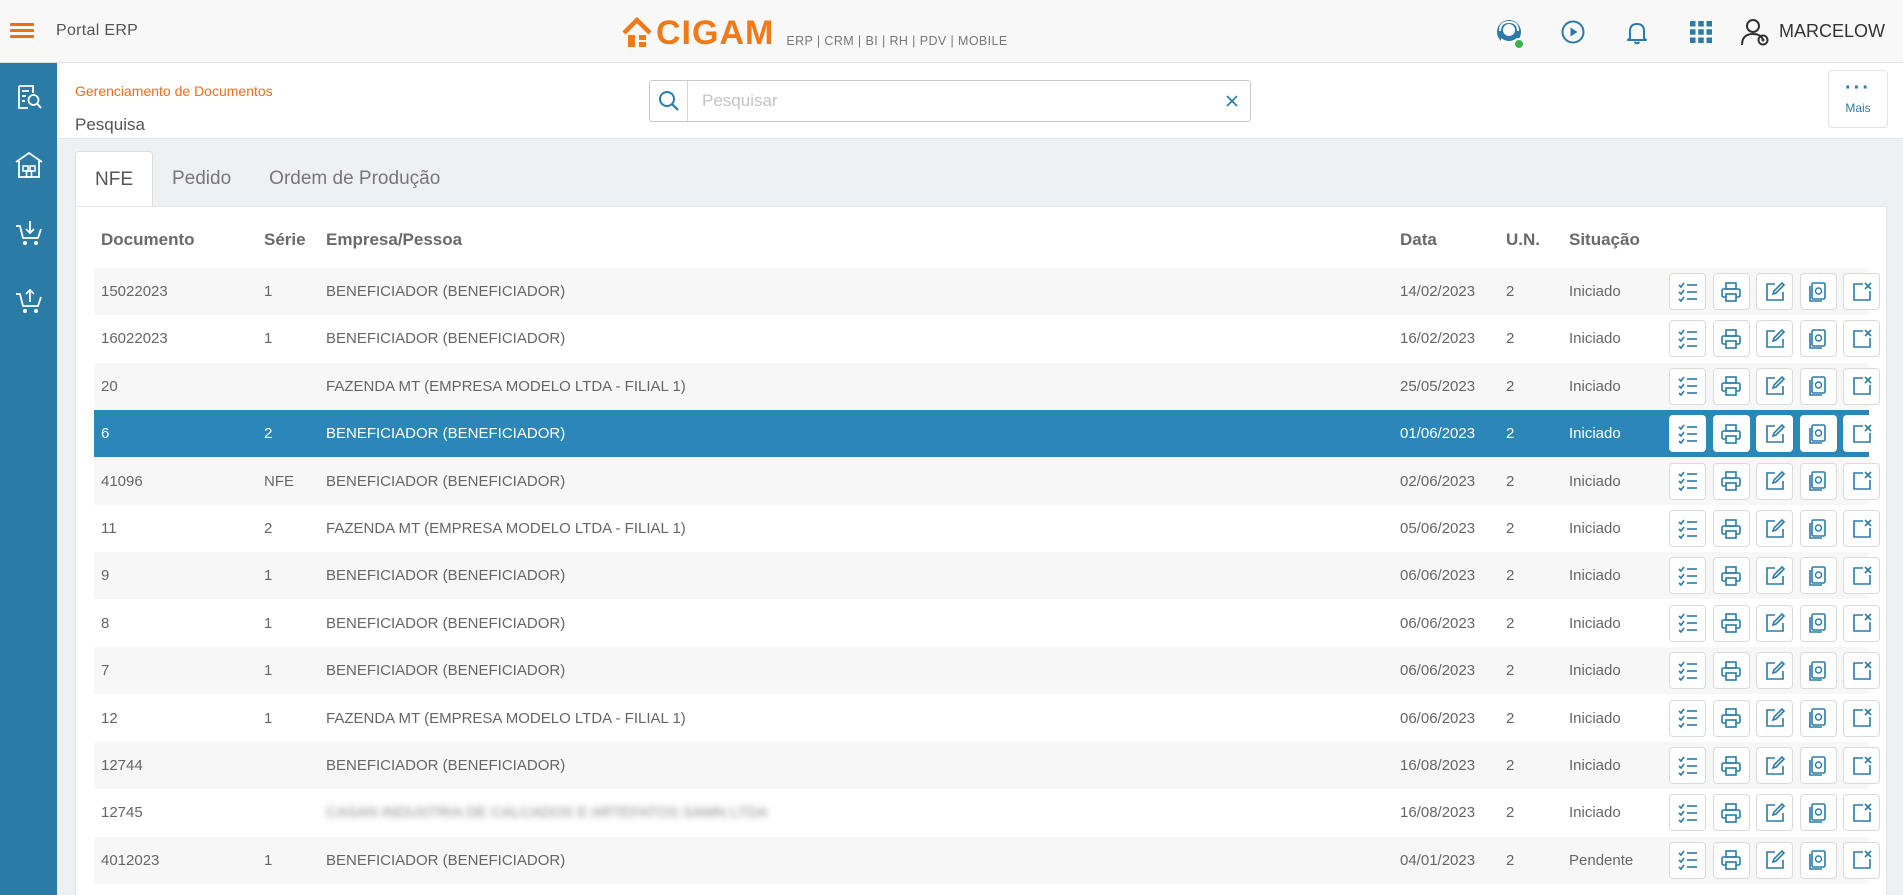  Describe the element at coordinates (28, 233) in the screenshot. I see `sidebar-item-inbound` at that location.